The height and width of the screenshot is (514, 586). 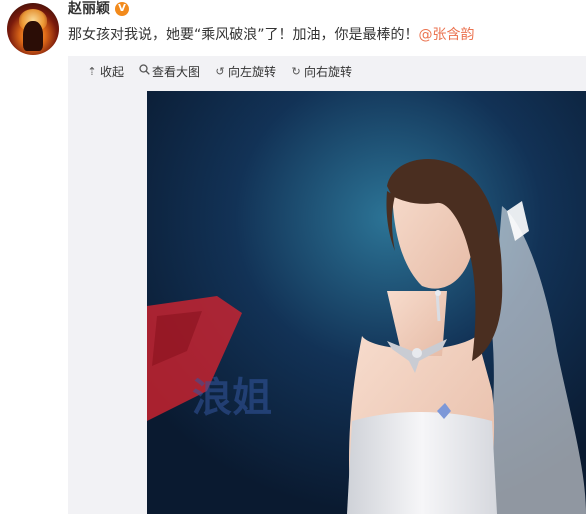 I want to click on collapse-button: ⇡ 收起, so click(x=105, y=72).